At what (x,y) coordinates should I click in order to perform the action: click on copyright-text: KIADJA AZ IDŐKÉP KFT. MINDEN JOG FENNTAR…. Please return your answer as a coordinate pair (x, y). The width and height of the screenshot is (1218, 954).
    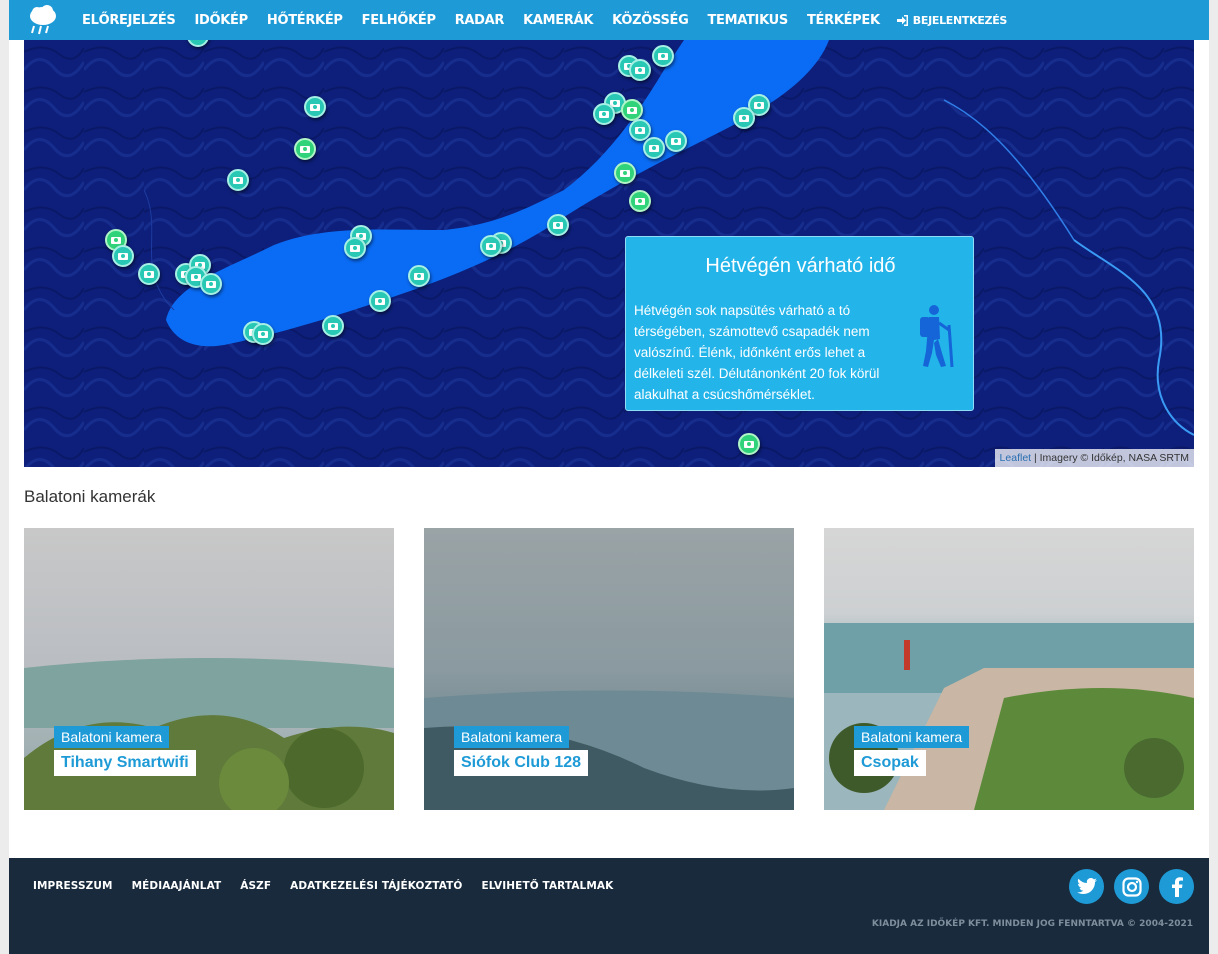
    Looking at the image, I should click on (1032, 924).